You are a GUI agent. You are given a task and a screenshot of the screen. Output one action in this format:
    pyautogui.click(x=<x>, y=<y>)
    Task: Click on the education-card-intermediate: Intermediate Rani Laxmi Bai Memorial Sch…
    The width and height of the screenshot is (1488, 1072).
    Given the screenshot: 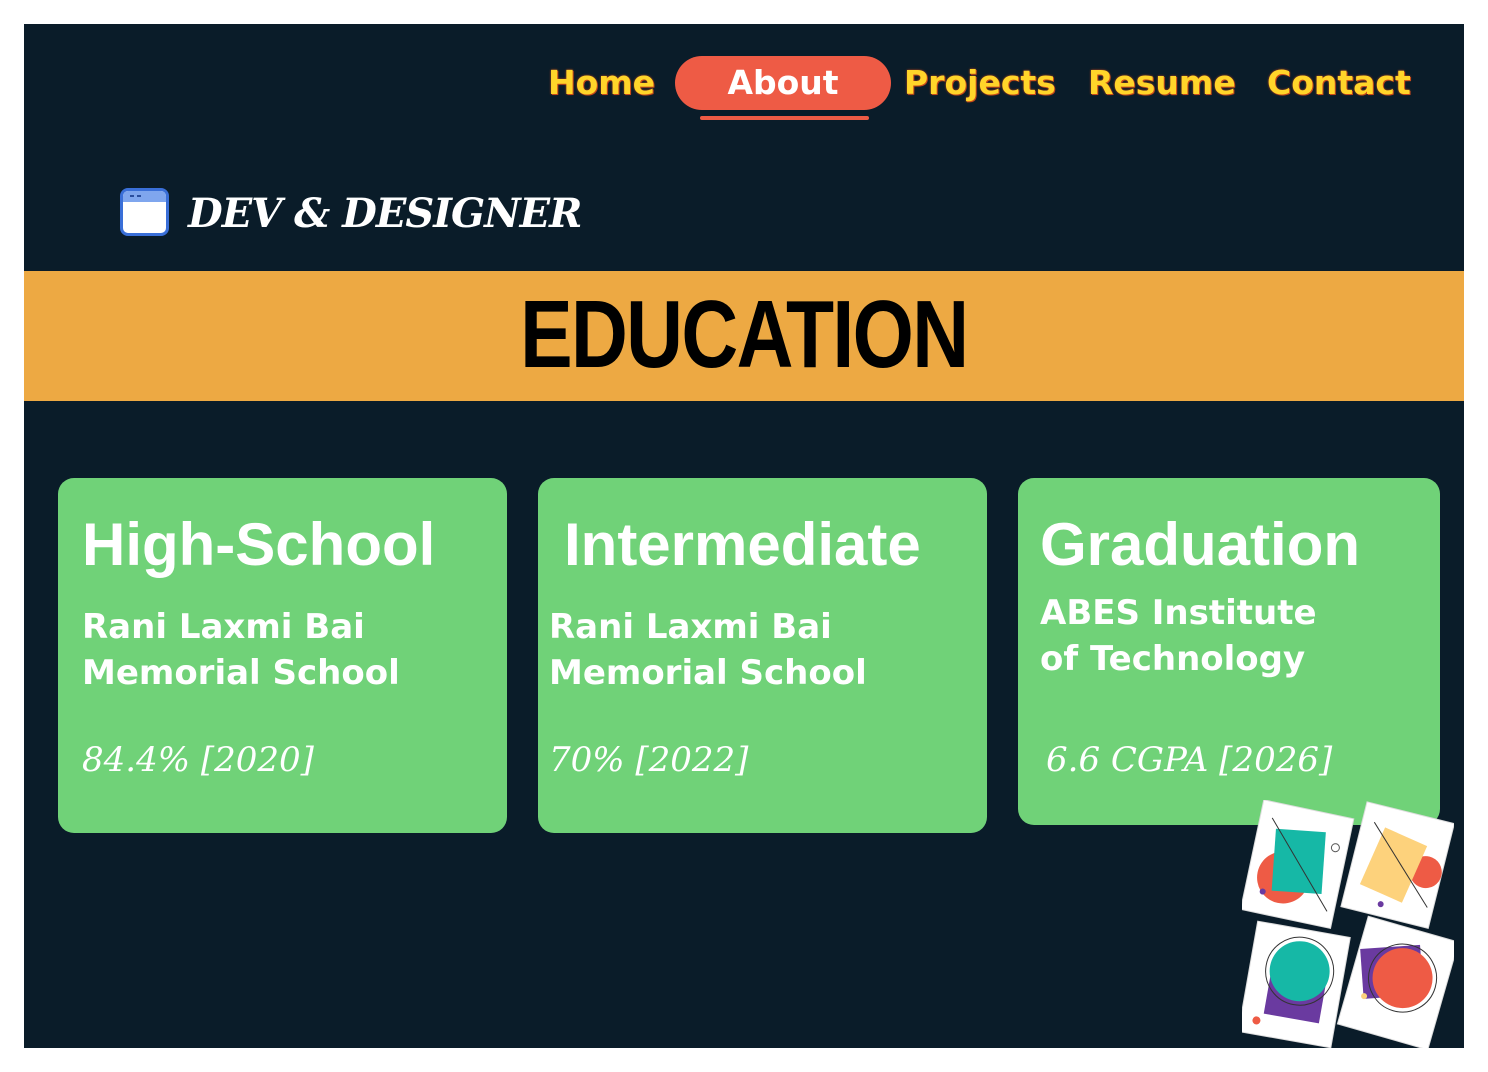 What is the action you would take?
    pyautogui.click(x=762, y=655)
    